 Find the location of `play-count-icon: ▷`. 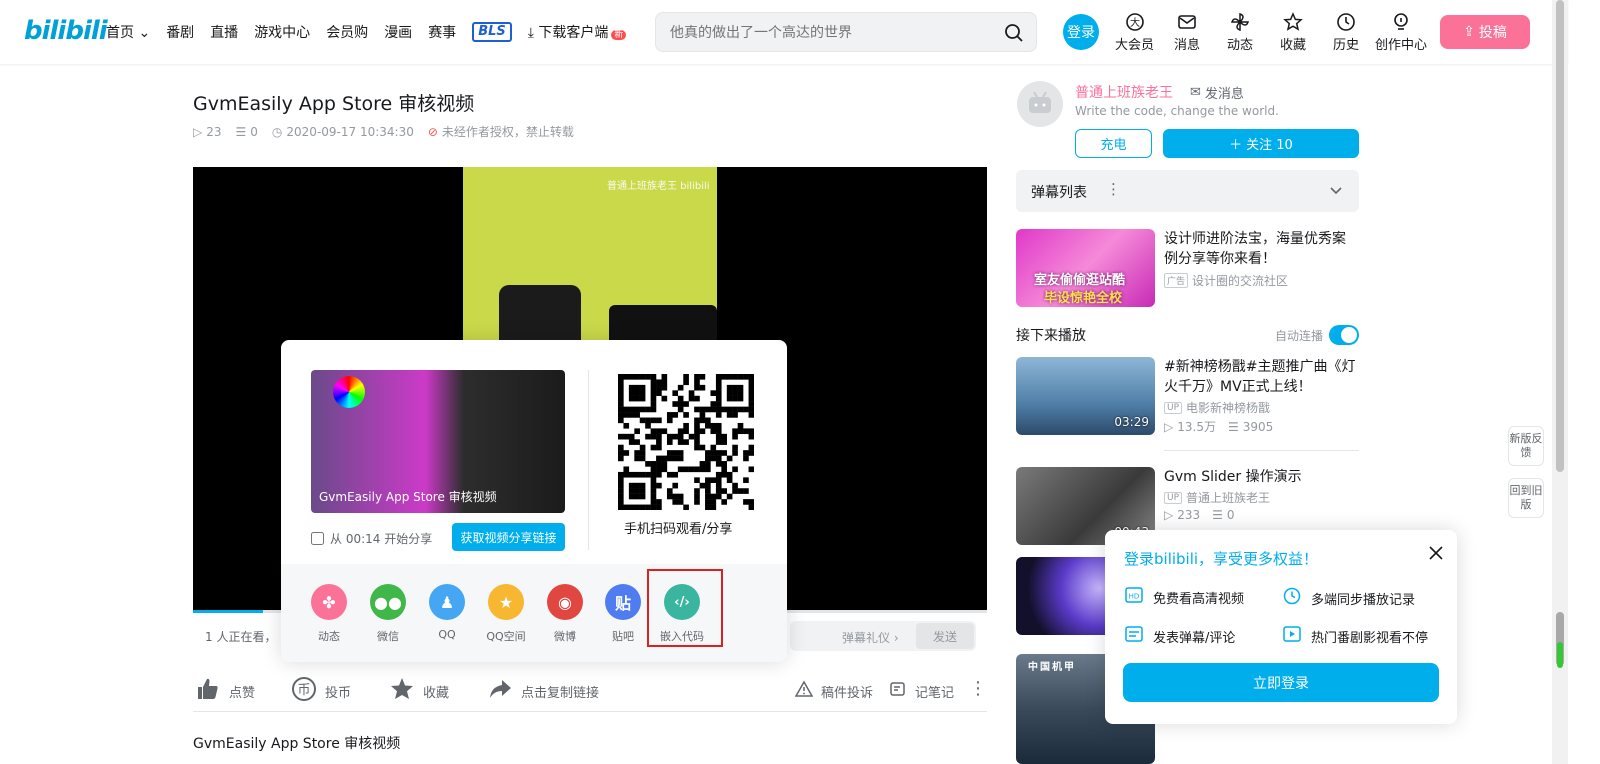

play-count-icon: ▷ is located at coordinates (1169, 426).